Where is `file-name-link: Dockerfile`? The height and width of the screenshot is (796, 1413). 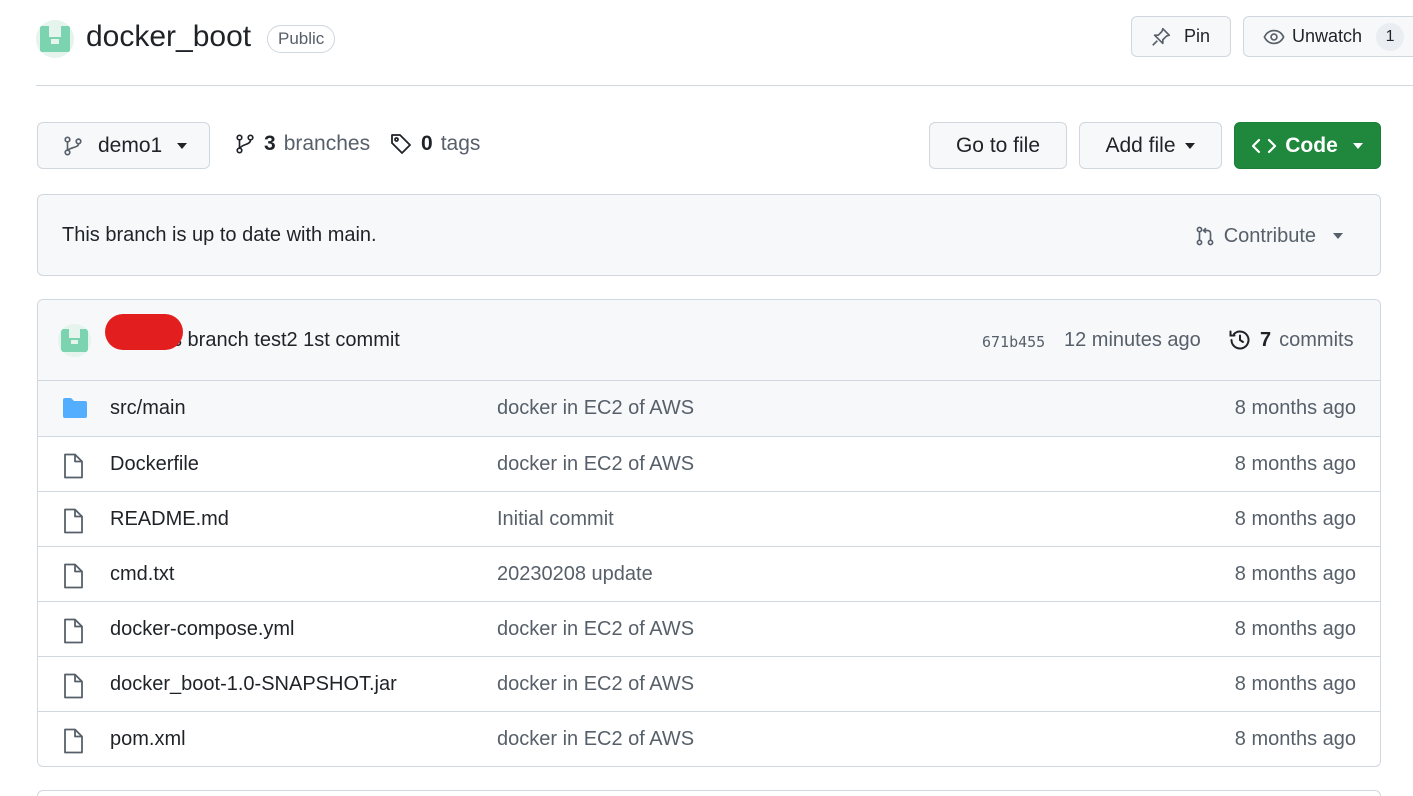 file-name-link: Dockerfile is located at coordinates (154, 464).